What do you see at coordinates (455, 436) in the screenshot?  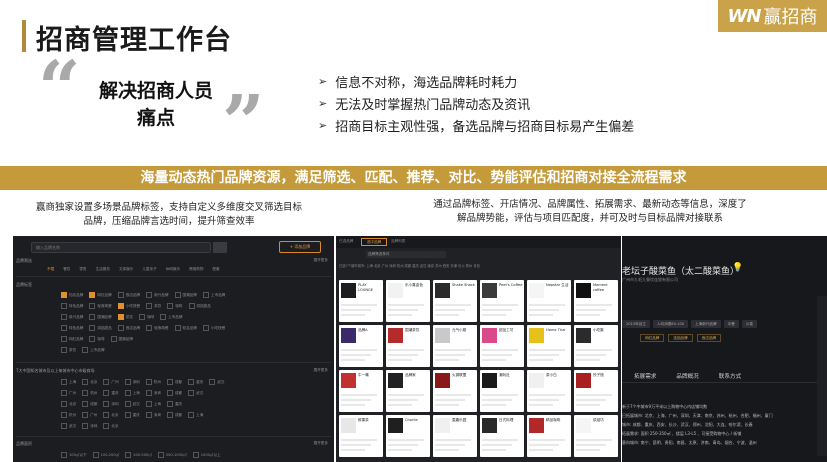 I see `brand-card: 童趣乐园` at bounding box center [455, 436].